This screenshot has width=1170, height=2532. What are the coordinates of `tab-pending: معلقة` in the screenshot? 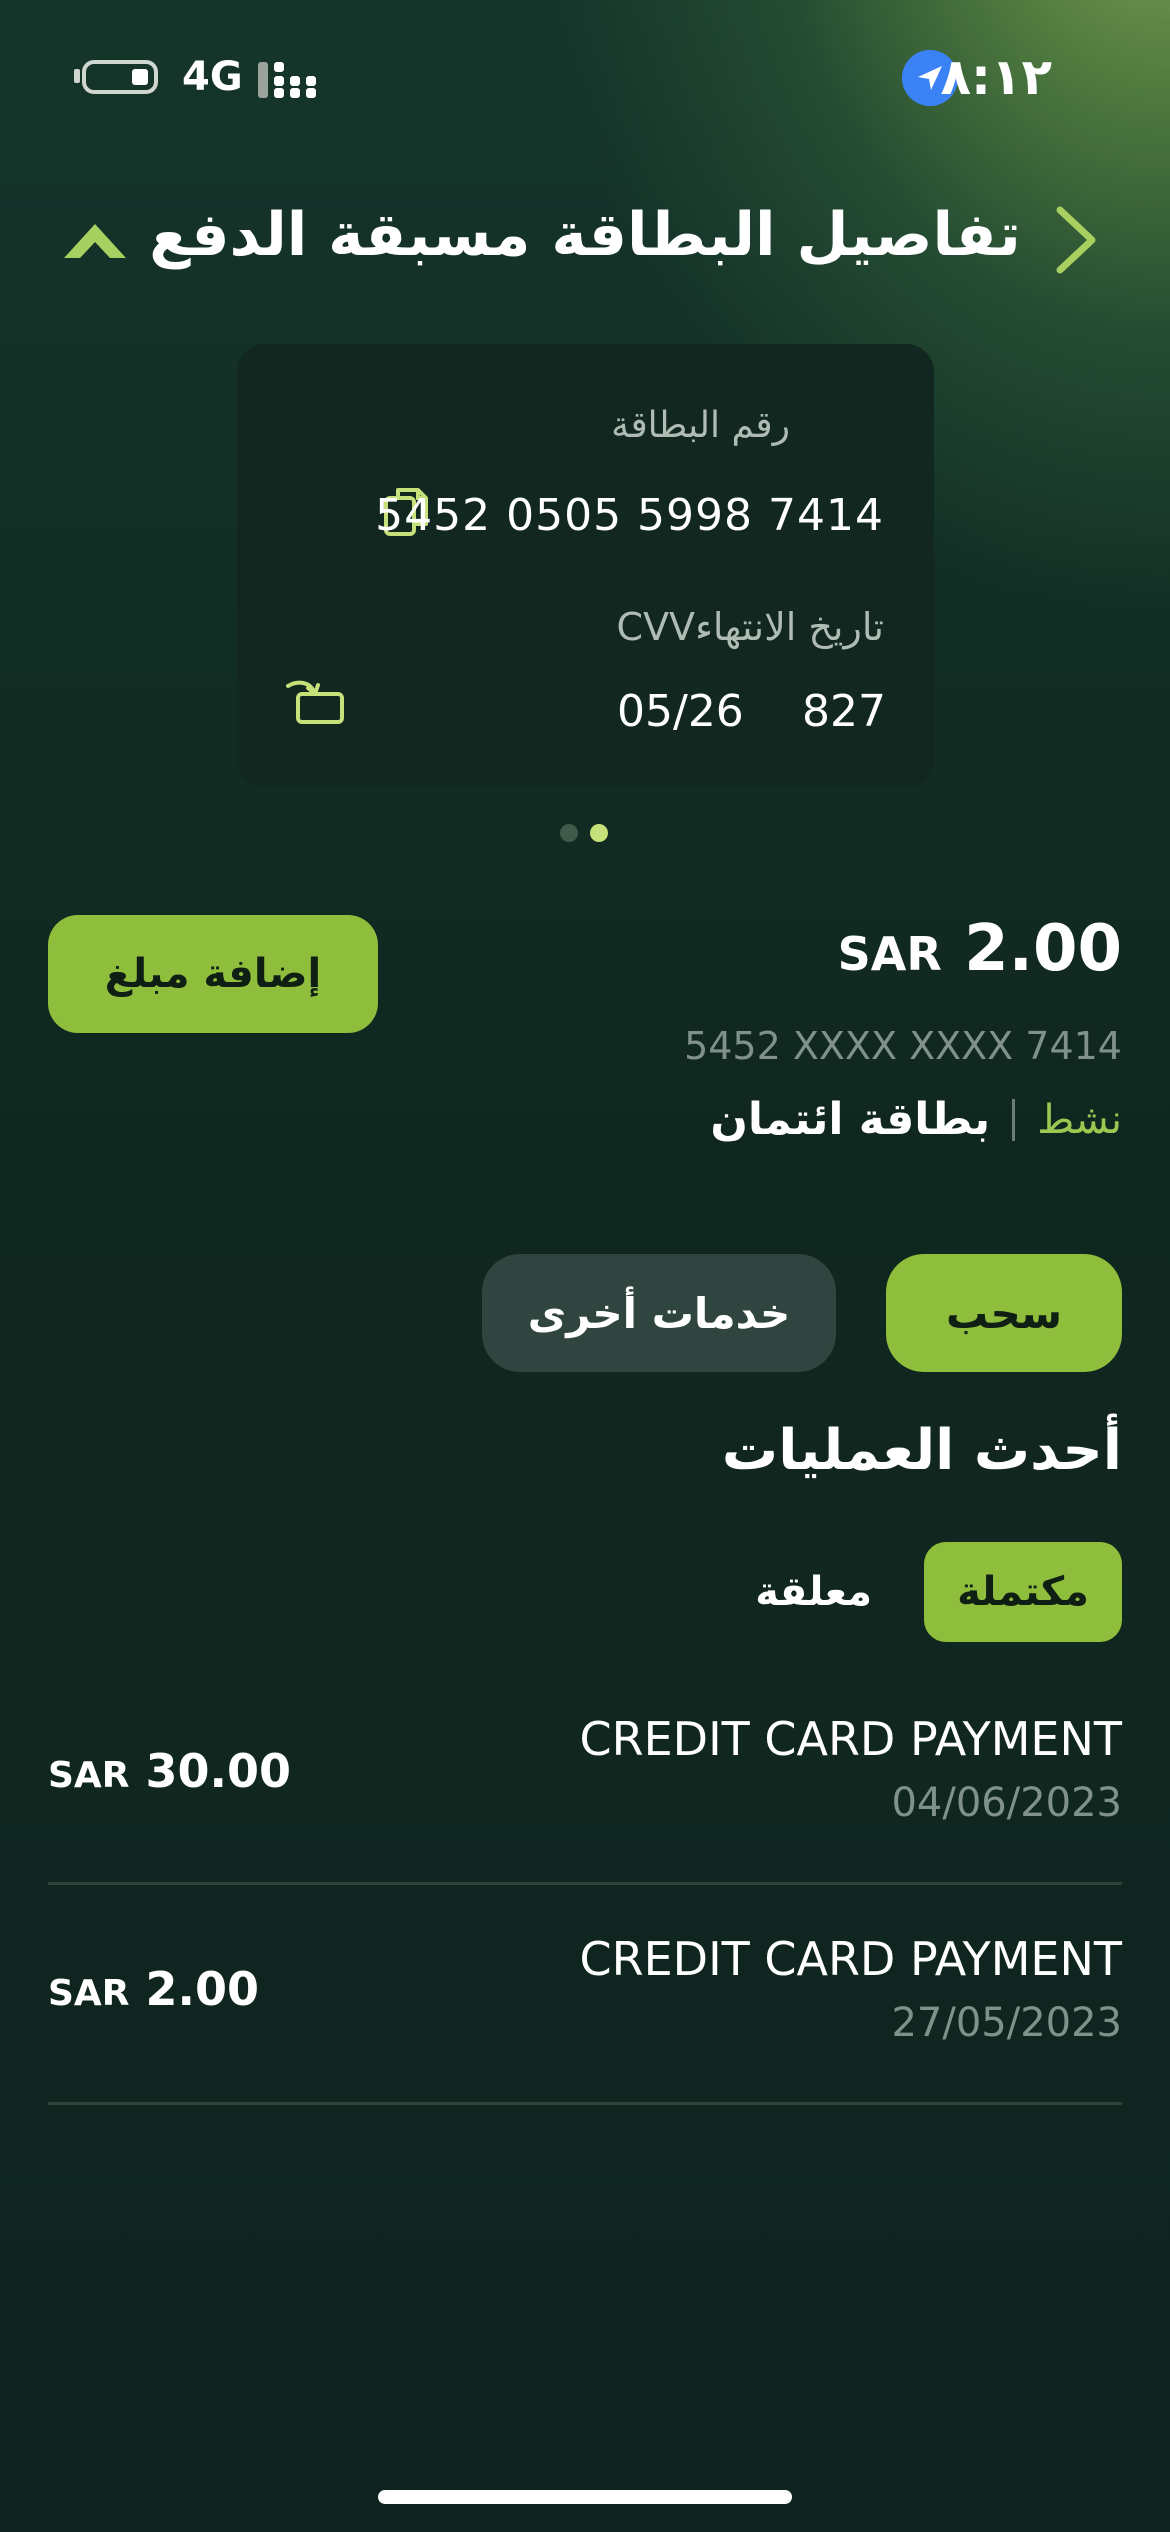 It's located at (813, 1592).